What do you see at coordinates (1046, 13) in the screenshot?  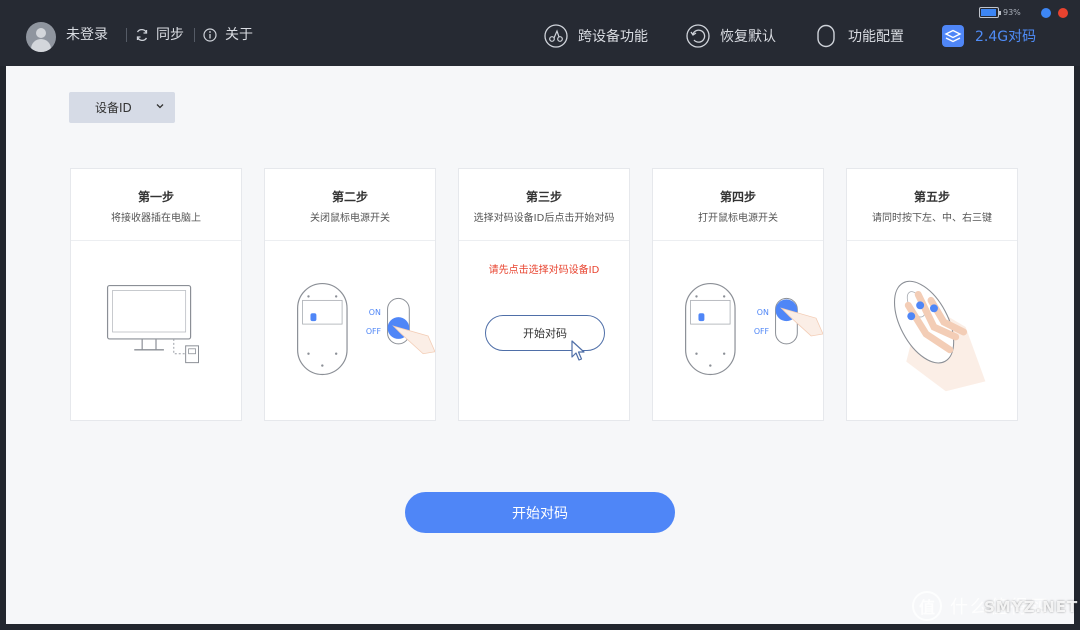 I see `minimize-dot` at bounding box center [1046, 13].